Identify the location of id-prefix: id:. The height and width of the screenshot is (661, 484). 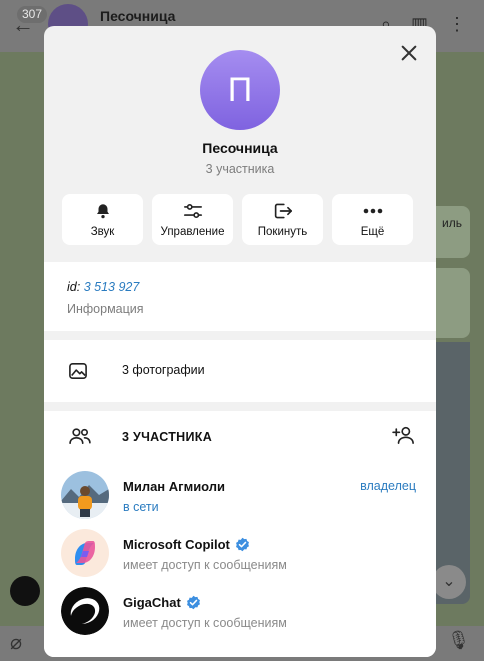
(74, 287).